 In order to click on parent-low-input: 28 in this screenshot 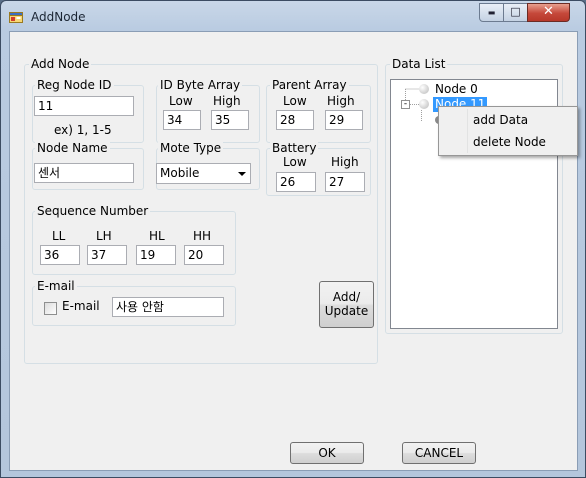, I will do `click(295, 120)`.